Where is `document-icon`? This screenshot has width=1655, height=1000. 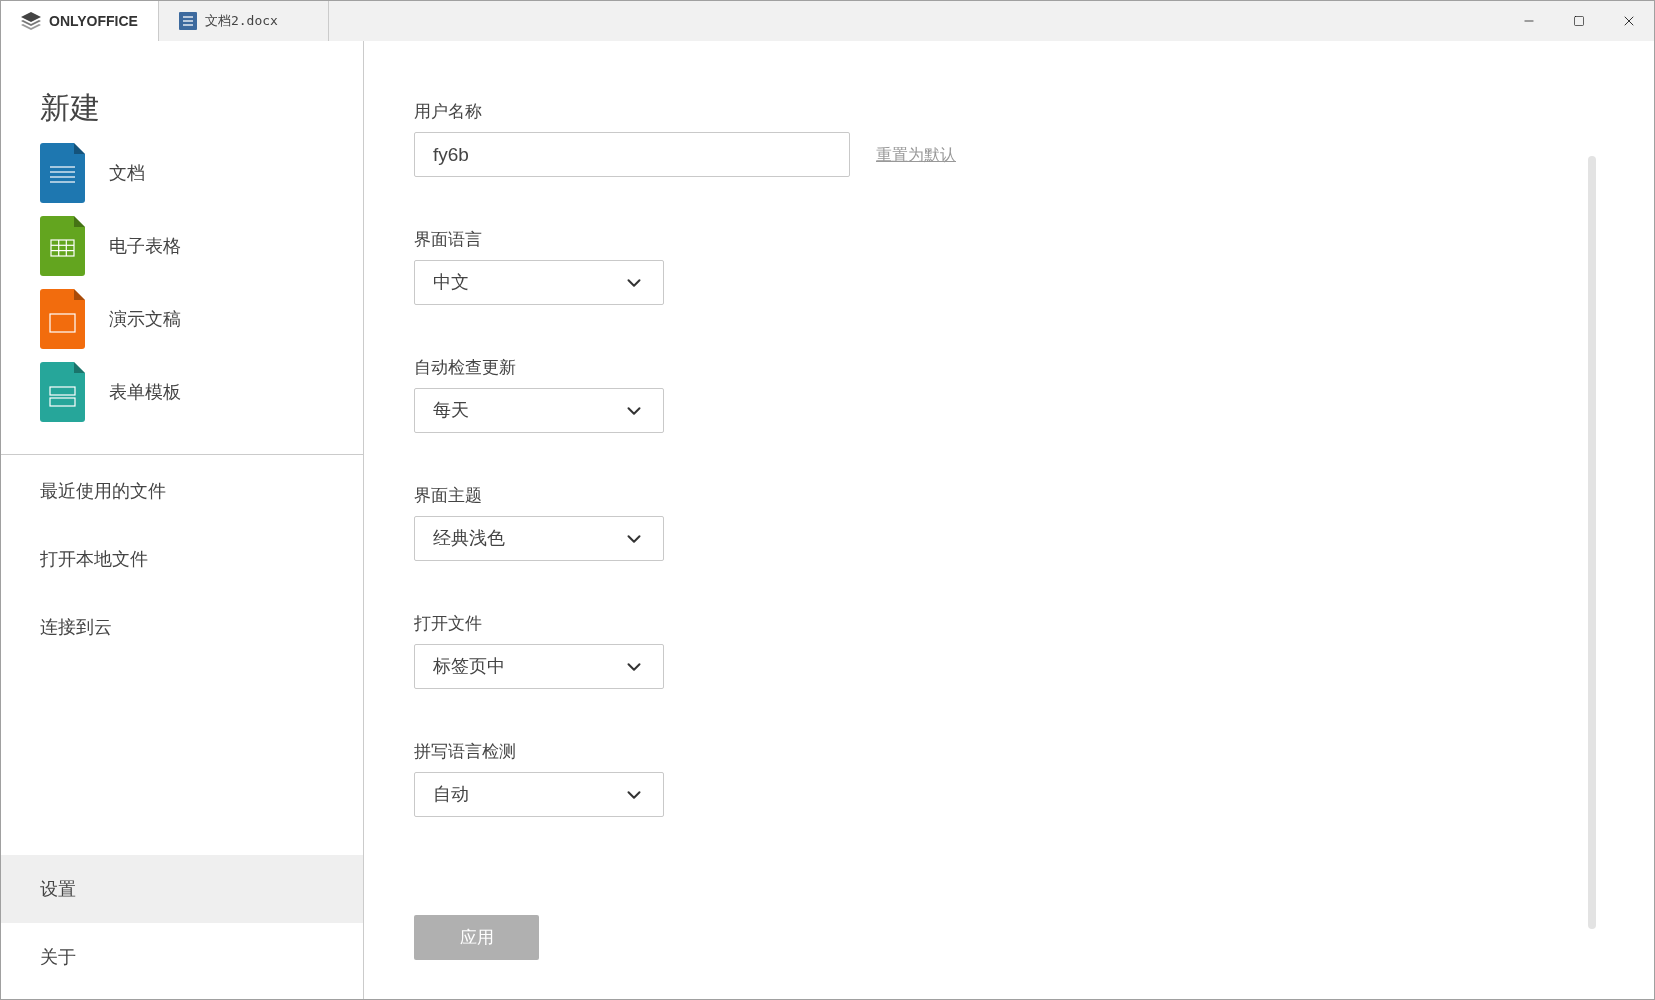 document-icon is located at coordinates (187, 21).